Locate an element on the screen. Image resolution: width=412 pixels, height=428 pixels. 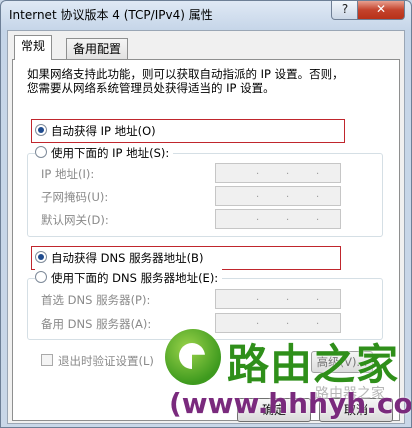
validate-settings-checkbox is located at coordinates (47, 360).